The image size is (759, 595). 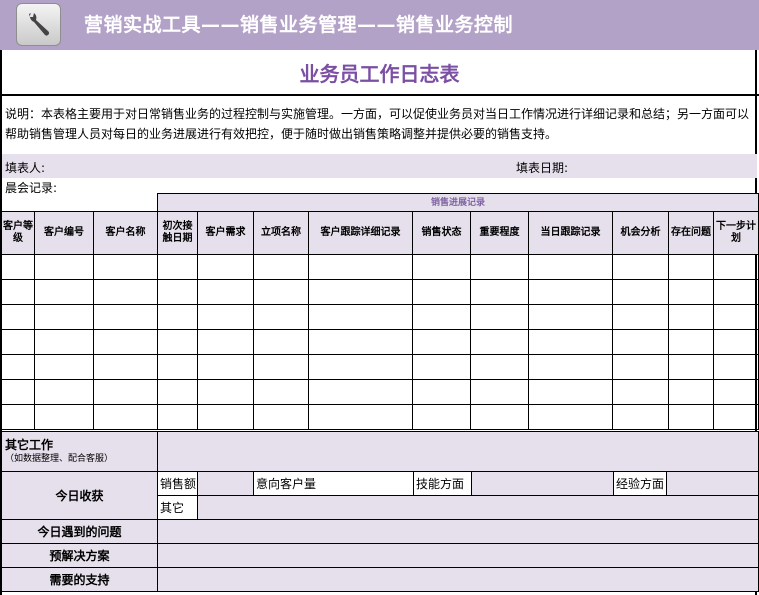 What do you see at coordinates (542, 483) in the screenshot?
I see `skill-input` at bounding box center [542, 483].